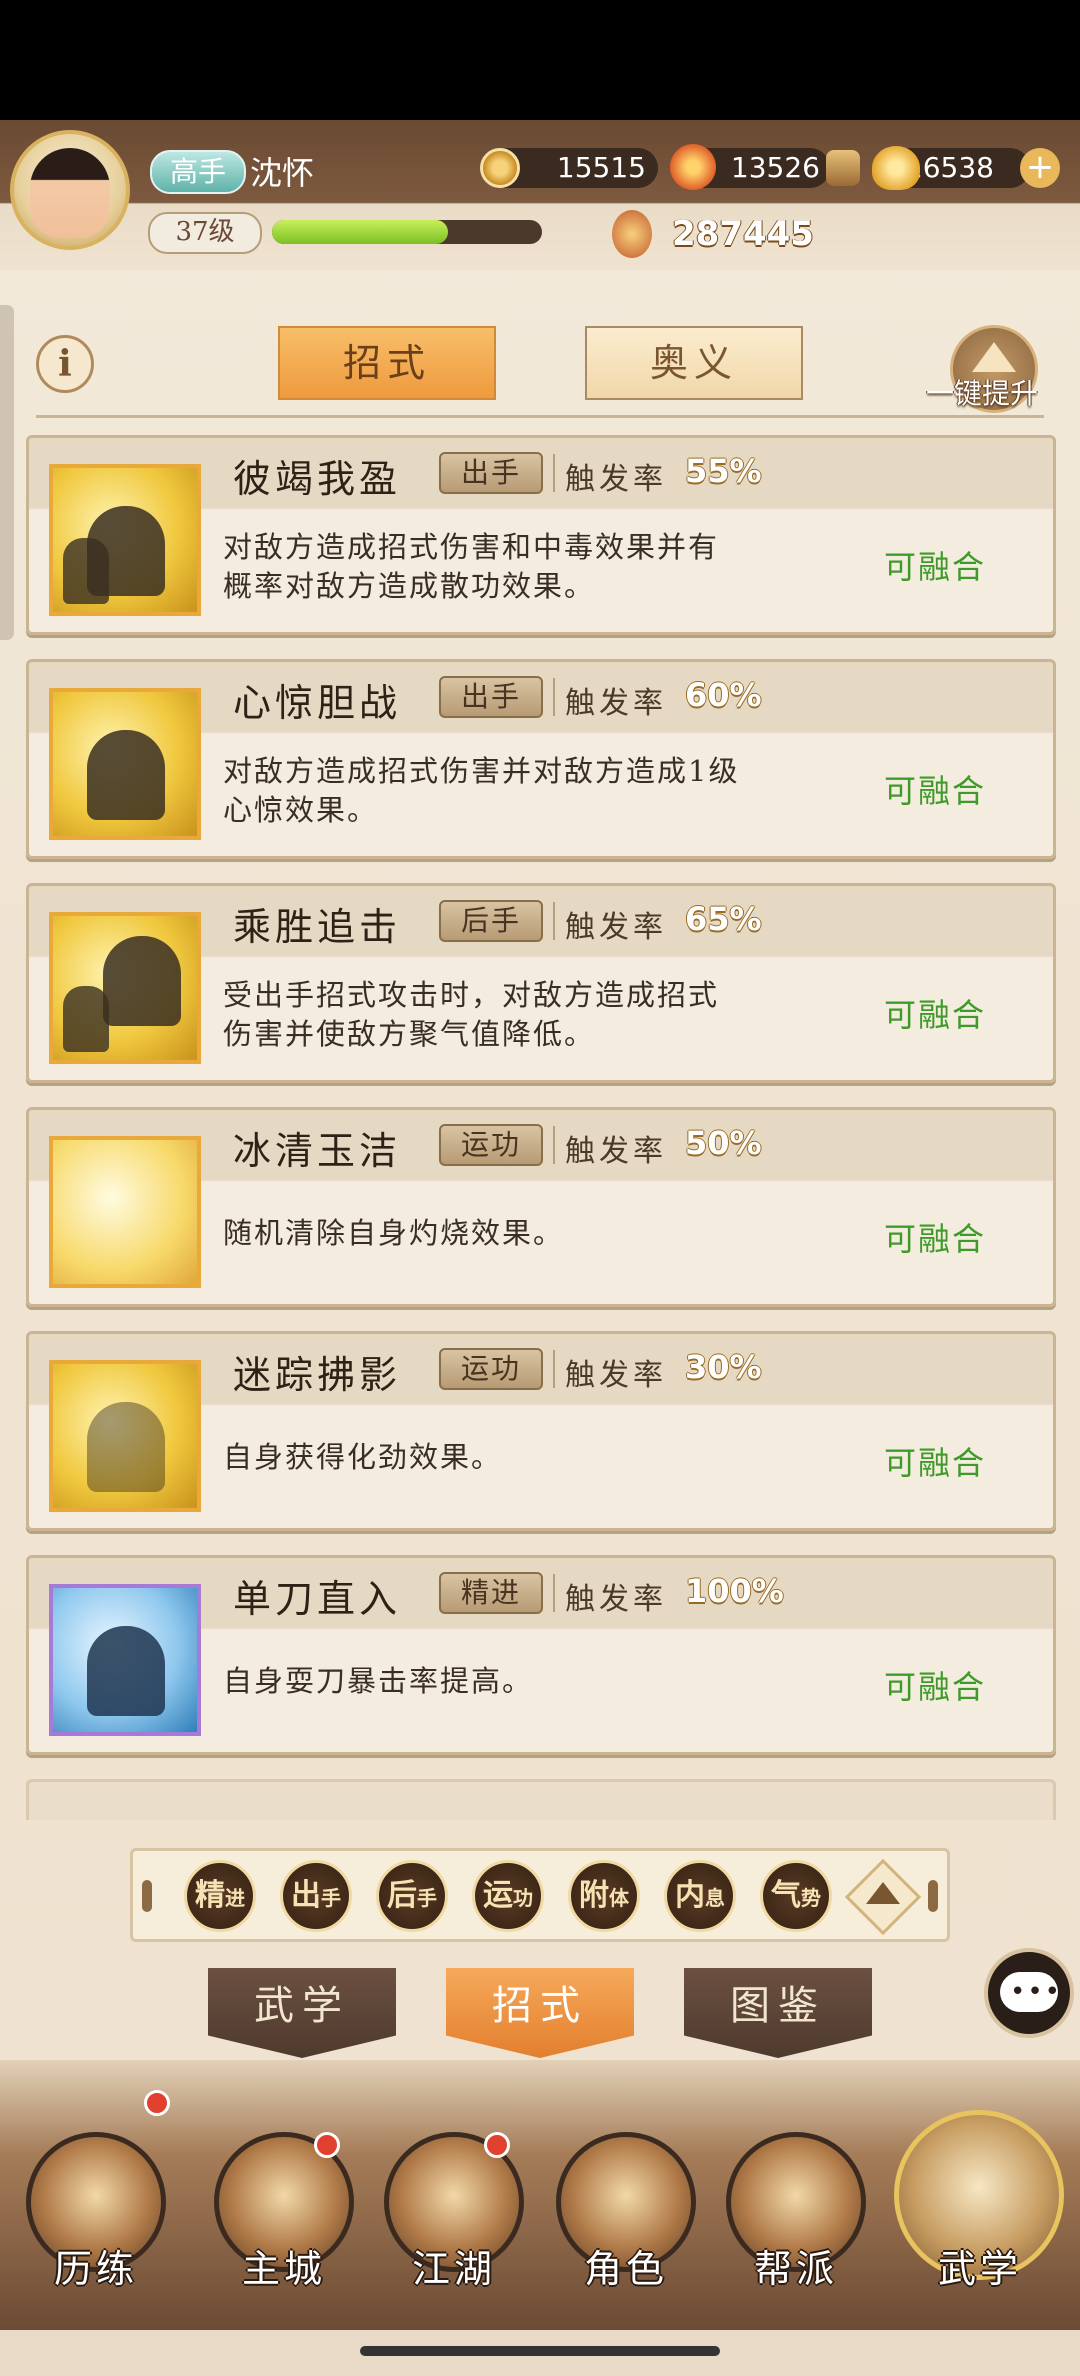  What do you see at coordinates (796, 2265) in the screenshot?
I see `nav-guild: 帮派` at bounding box center [796, 2265].